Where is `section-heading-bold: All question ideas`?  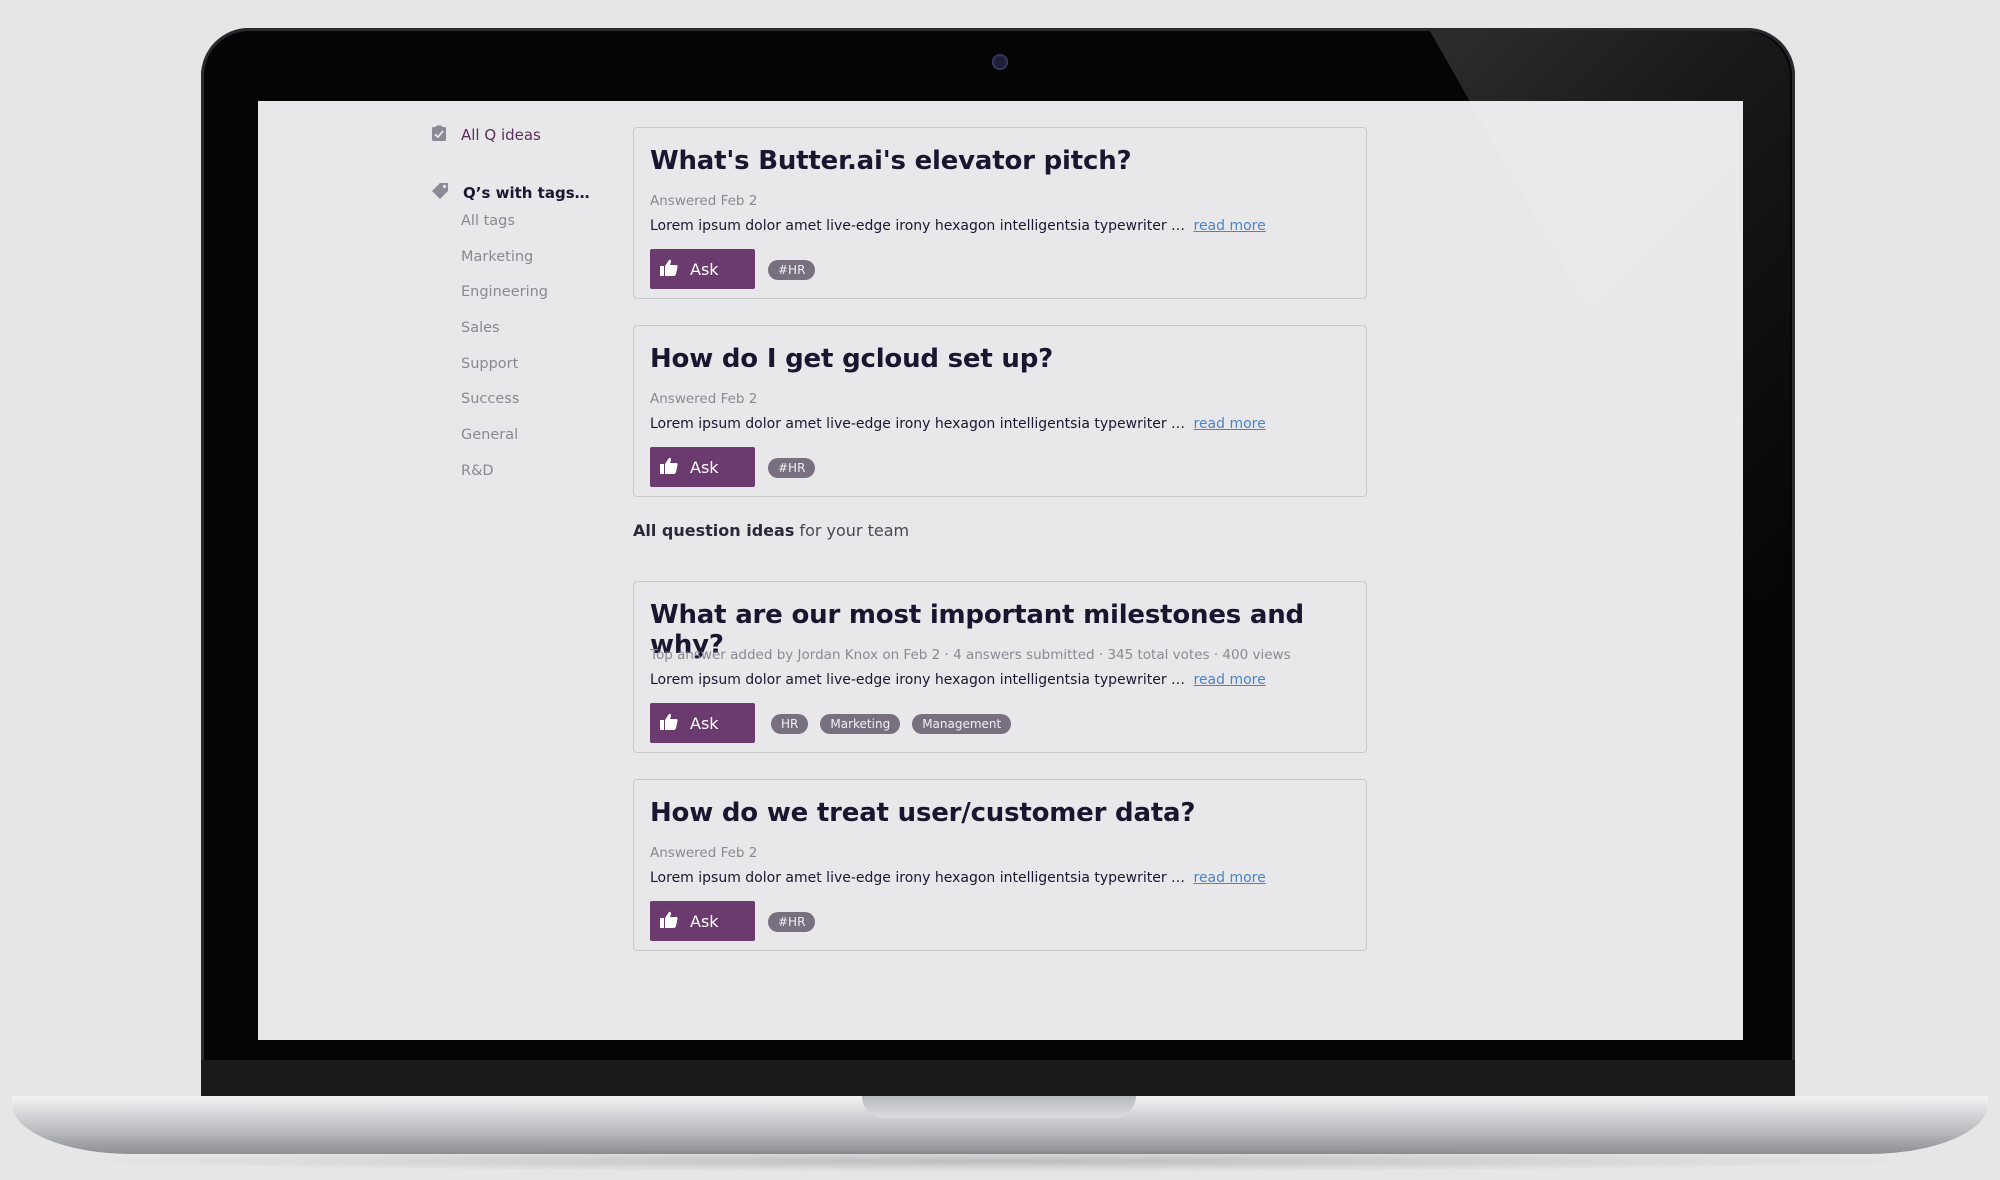
section-heading-bold: All question ideas is located at coordinates (714, 530).